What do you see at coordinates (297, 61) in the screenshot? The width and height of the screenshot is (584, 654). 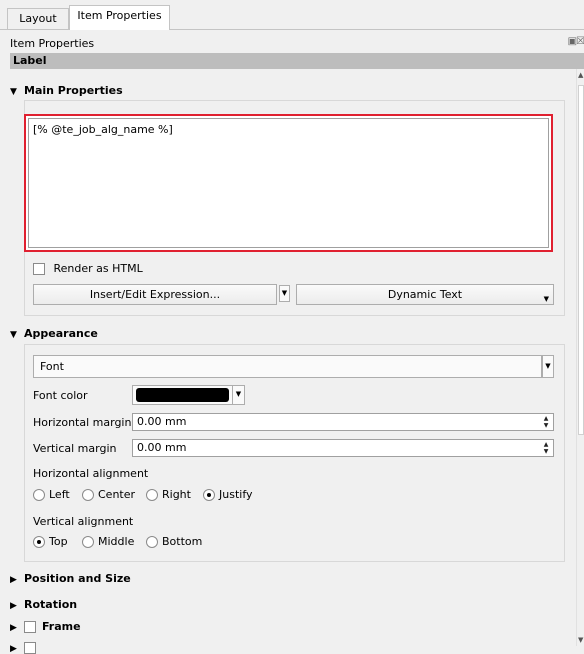 I see `section-header-label: Label` at bounding box center [297, 61].